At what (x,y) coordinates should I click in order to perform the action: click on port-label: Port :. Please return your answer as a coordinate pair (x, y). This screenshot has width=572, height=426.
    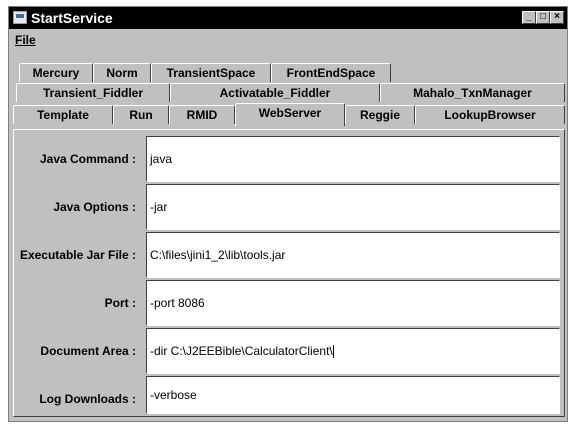
    Looking at the image, I should click on (120, 303).